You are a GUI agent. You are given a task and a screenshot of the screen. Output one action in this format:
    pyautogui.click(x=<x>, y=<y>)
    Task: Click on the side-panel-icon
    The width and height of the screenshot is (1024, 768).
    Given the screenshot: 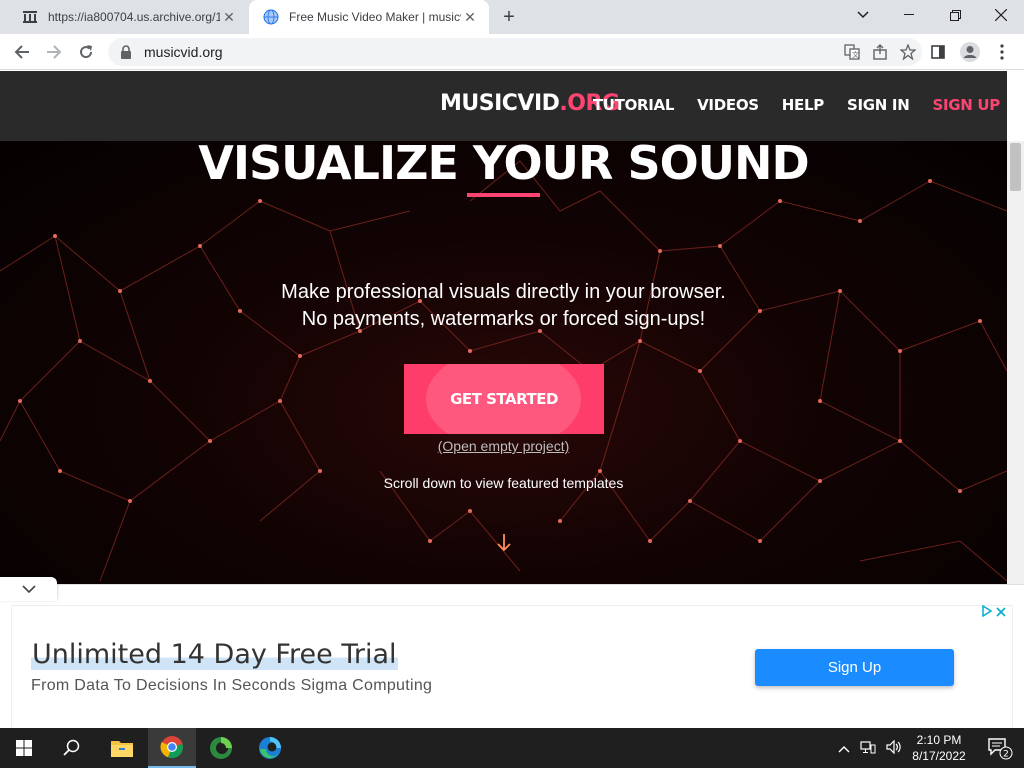 What is the action you would take?
    pyautogui.click(x=938, y=52)
    